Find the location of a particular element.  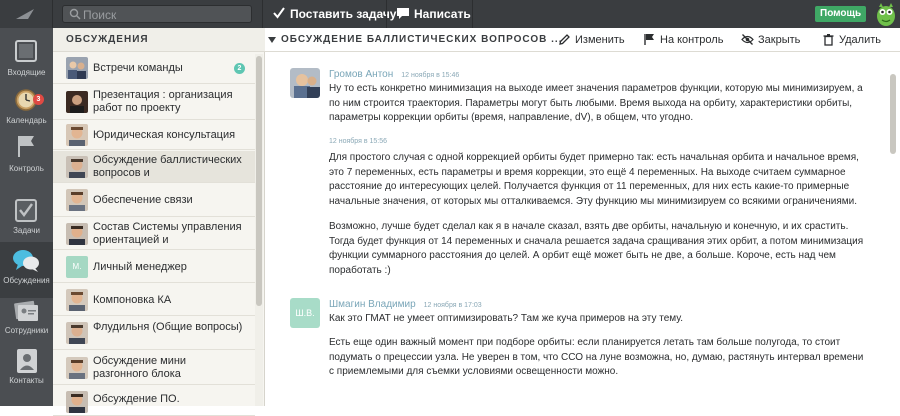

search-icon is located at coordinates (75, 14).